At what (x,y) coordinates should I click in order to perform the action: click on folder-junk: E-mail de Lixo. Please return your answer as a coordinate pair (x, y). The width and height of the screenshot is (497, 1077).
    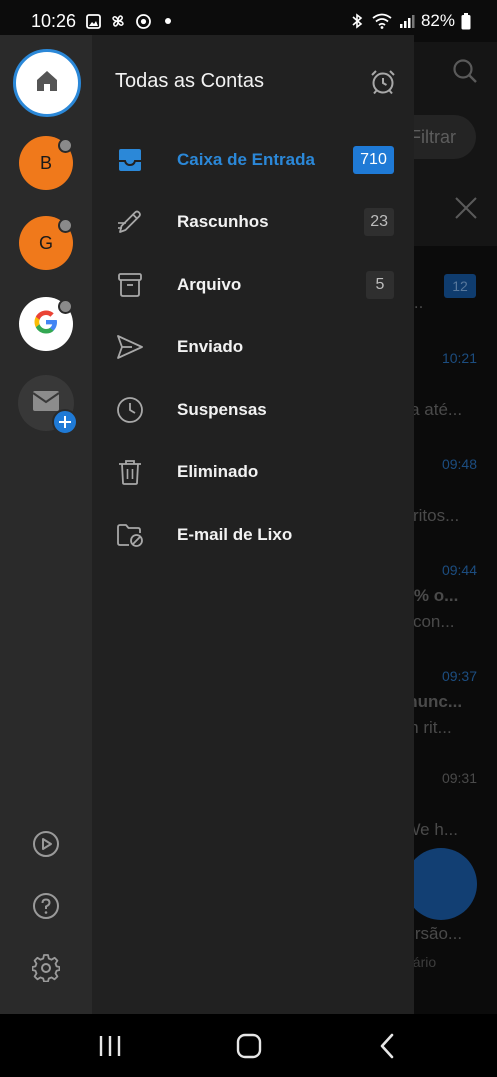
    Looking at the image, I should click on (253, 535).